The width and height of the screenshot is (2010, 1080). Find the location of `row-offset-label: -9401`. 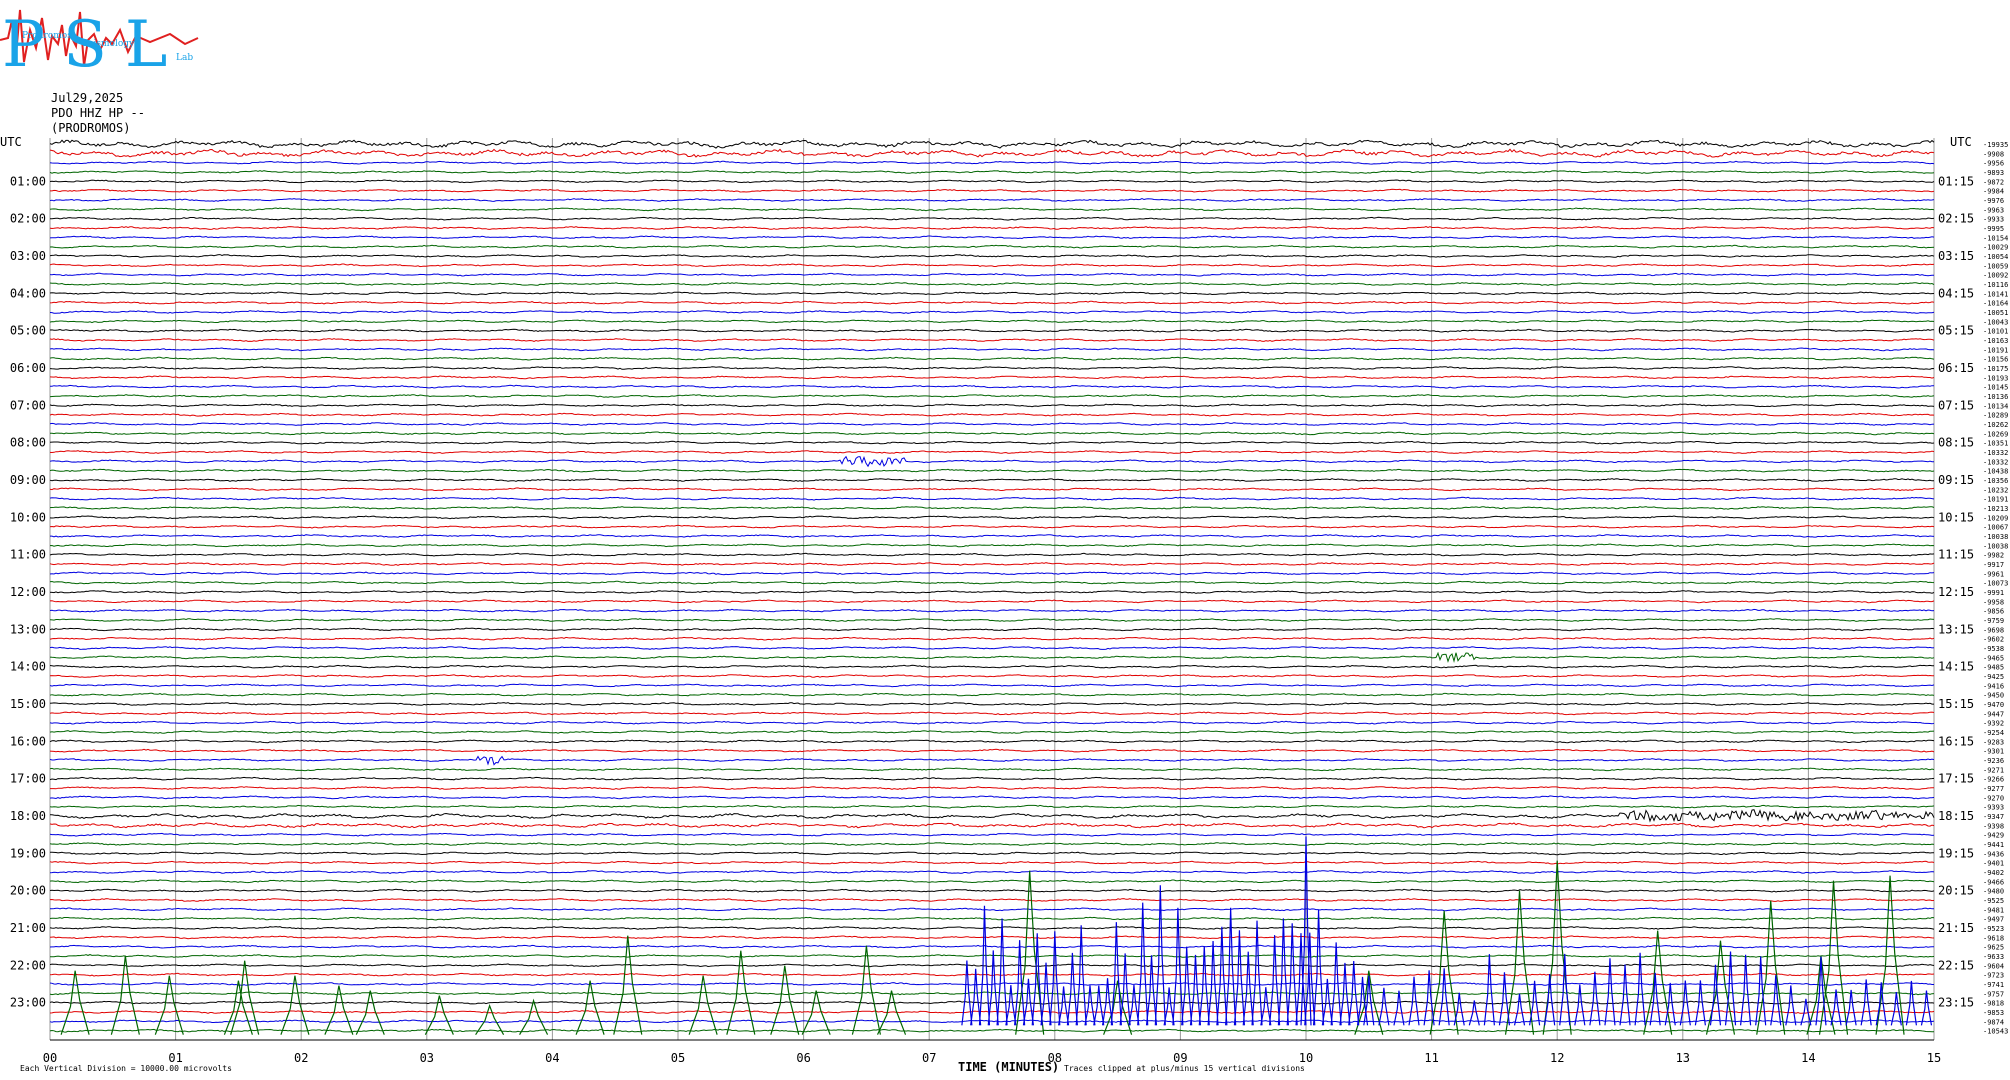

row-offset-label: -9401 is located at coordinates (1993, 864).